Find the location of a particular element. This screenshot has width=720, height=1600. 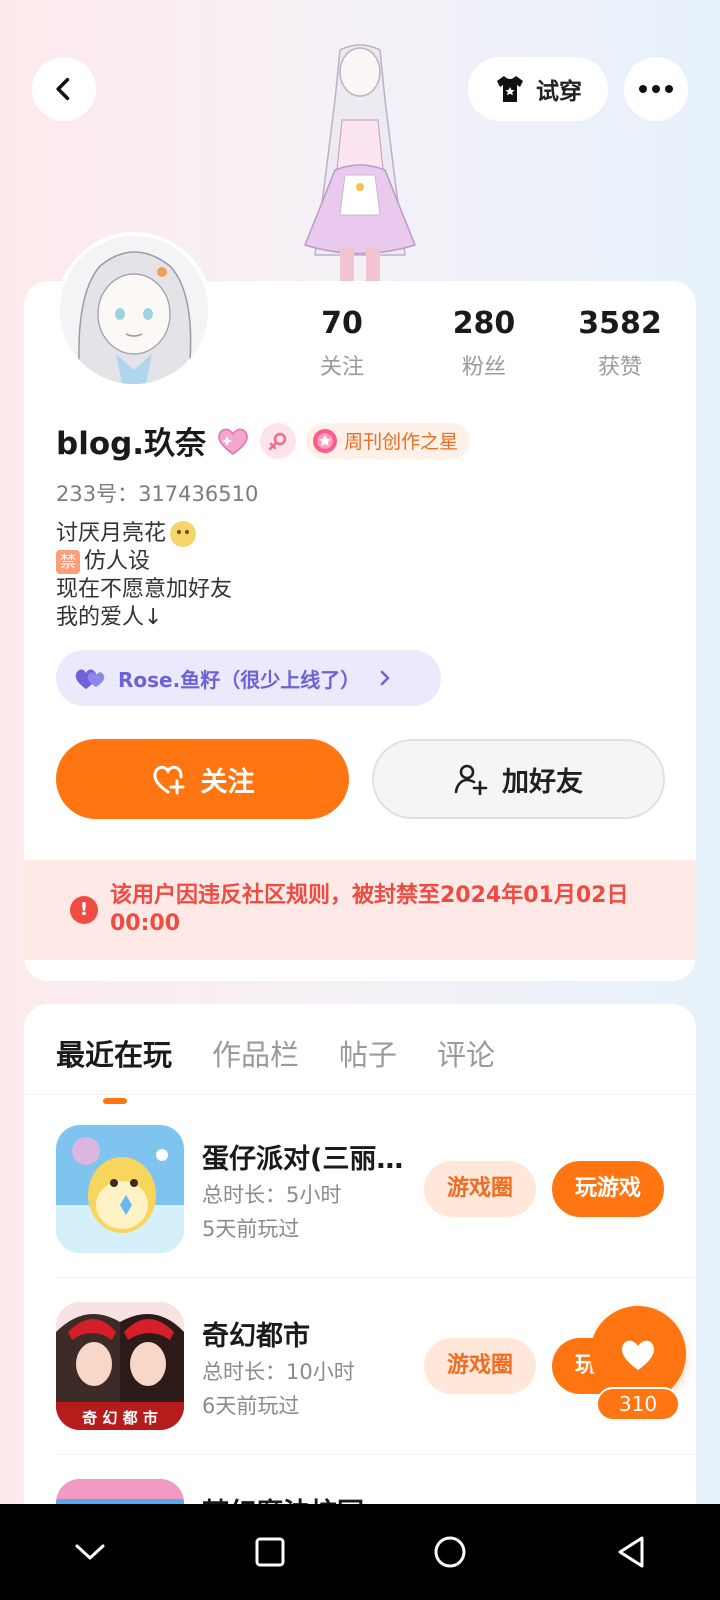

home-circle-icon is located at coordinates (450, 1552).